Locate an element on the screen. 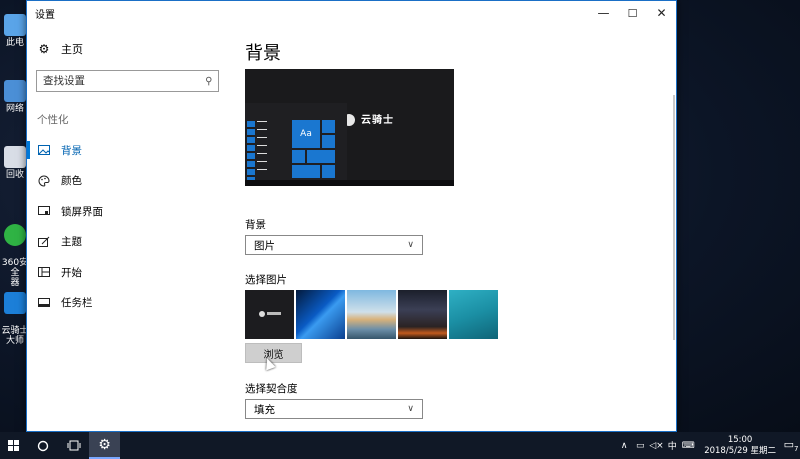 The image size is (800, 459). close-button: ✕ is located at coordinates (661, 13).